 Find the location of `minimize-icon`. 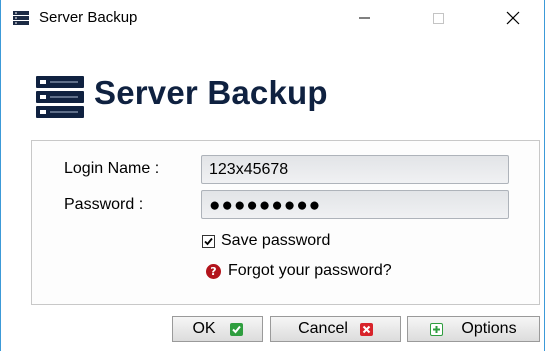

minimize-icon is located at coordinates (364, 18).